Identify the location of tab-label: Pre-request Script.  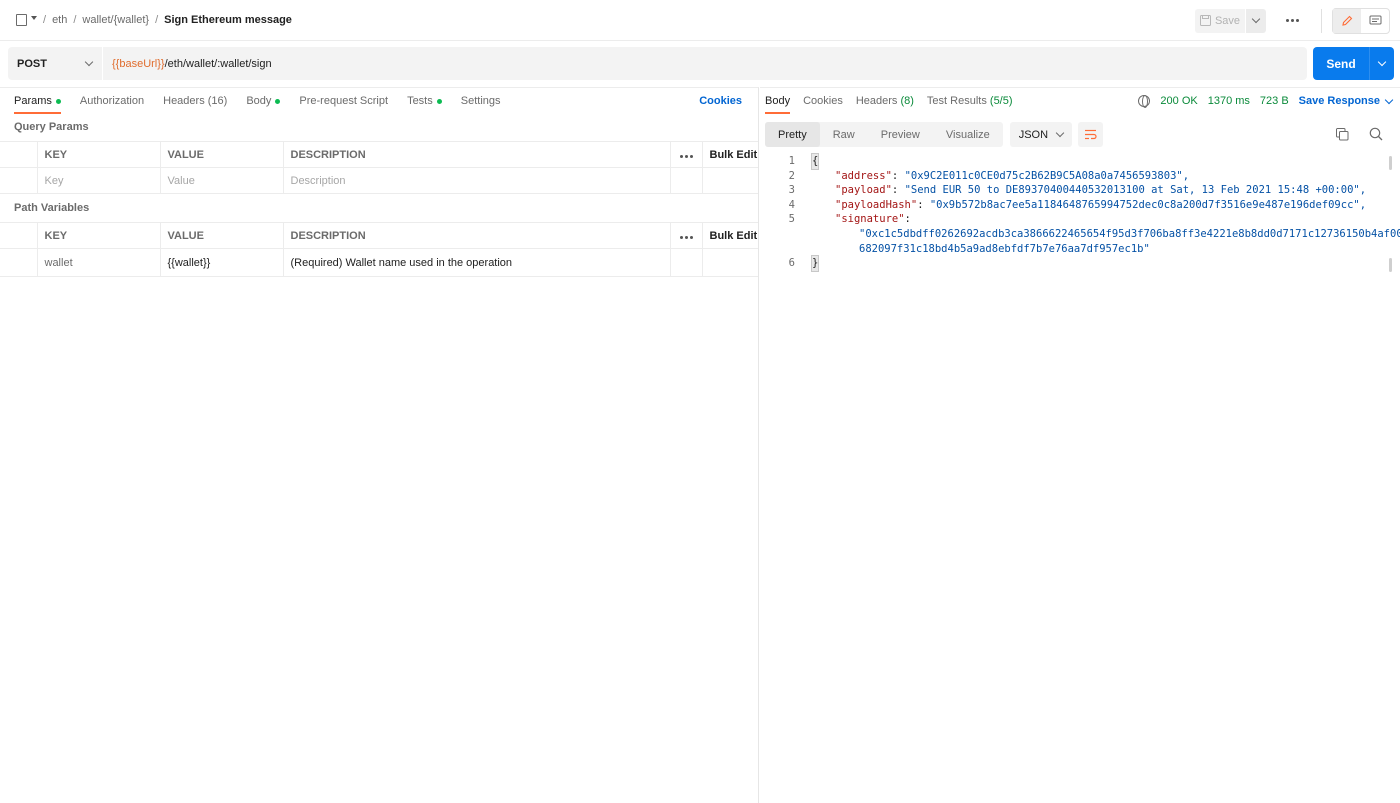
(344, 101).